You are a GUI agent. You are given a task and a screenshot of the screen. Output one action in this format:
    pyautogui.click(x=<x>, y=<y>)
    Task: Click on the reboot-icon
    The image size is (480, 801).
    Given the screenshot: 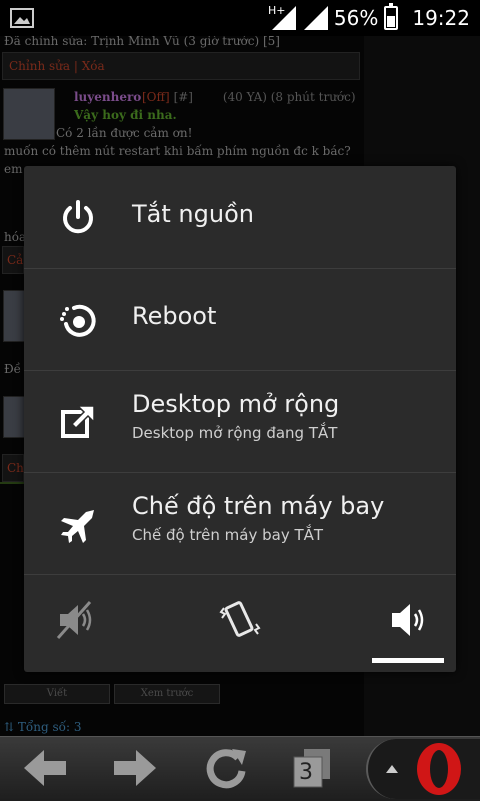 What is the action you would take?
    pyautogui.click(x=78, y=320)
    